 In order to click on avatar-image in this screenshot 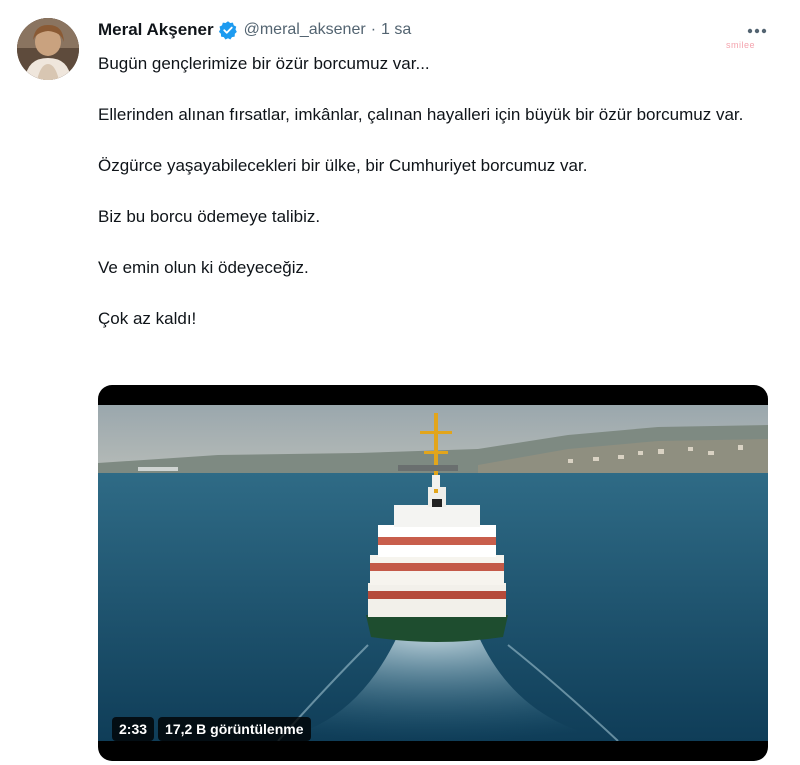, I will do `click(48, 49)`.